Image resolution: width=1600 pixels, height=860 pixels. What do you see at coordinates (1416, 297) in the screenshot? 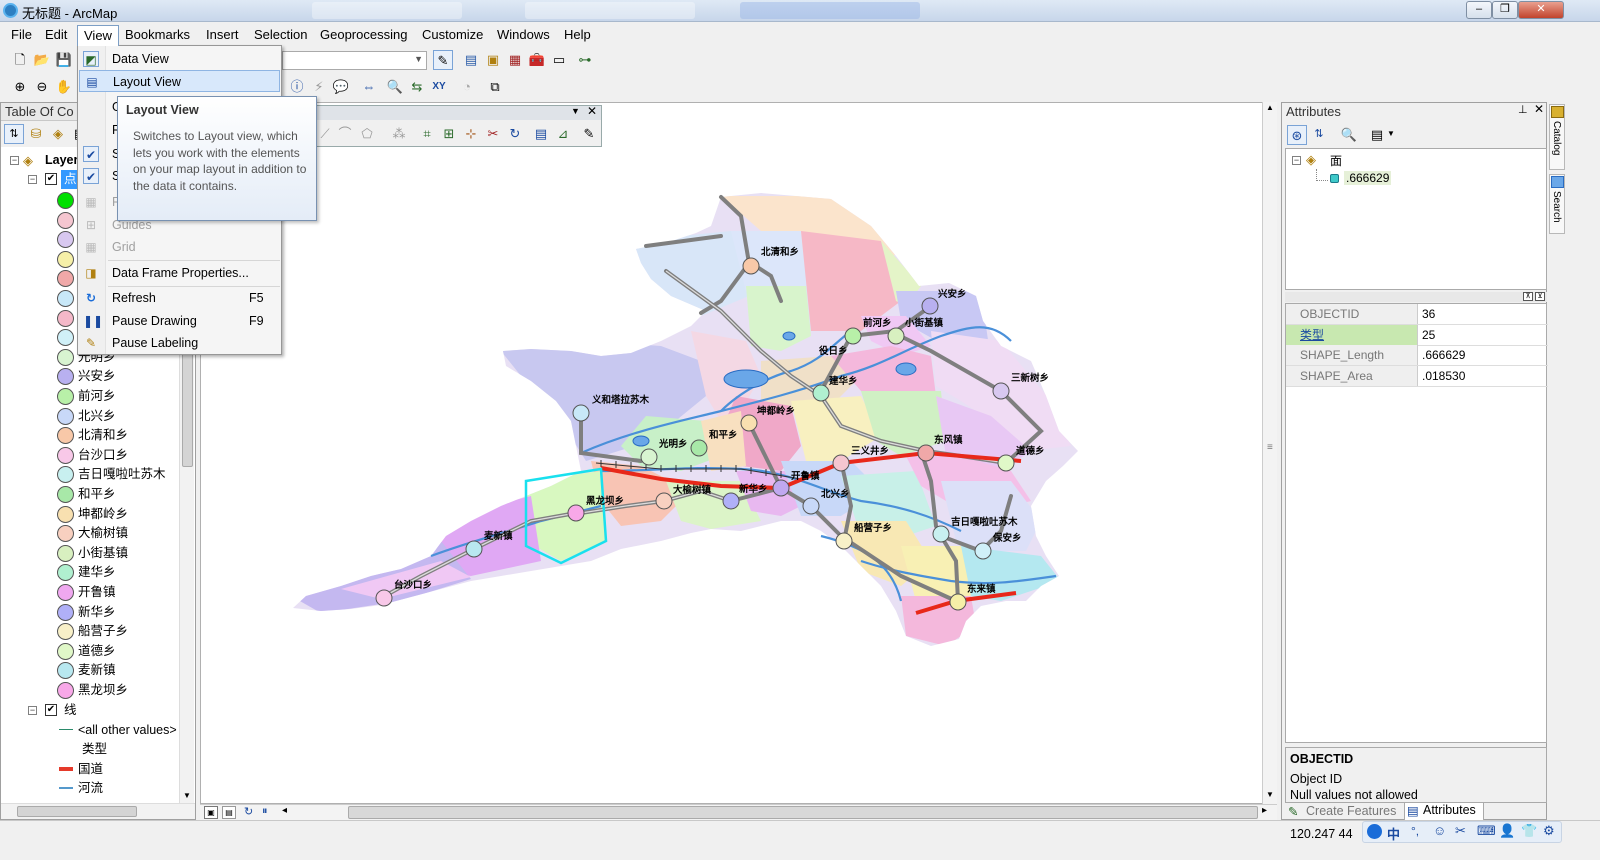
I see `splitter: ⊼ ⊻` at bounding box center [1416, 297].